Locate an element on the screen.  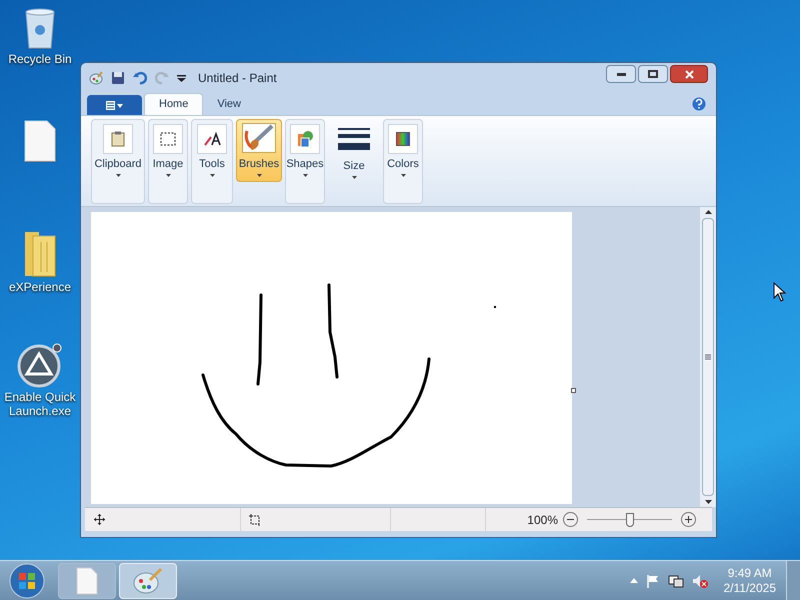
desktop-icon-label: eXPerience is located at coordinates (40, 287).